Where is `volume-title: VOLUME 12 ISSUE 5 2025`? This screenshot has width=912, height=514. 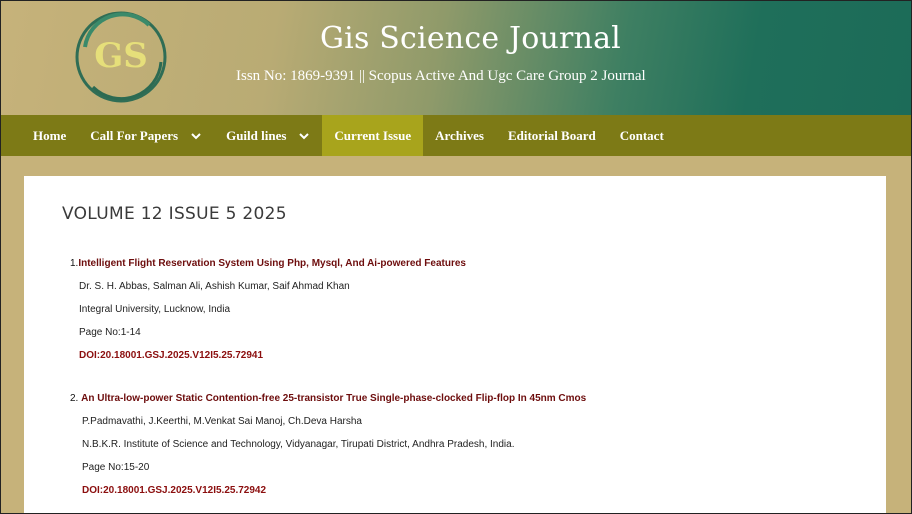 volume-title: VOLUME 12 ISSUE 5 2025 is located at coordinates (174, 214).